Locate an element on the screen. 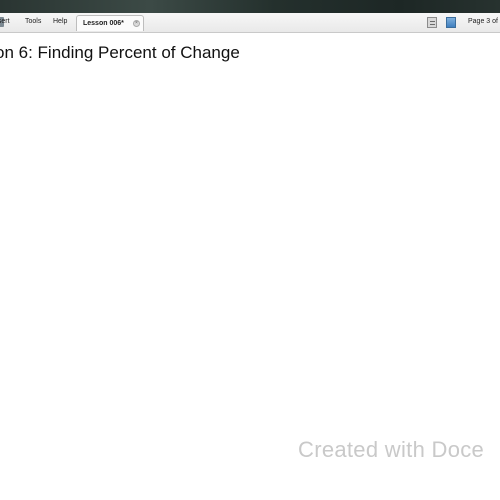  watermark: Created with Doce is located at coordinates (391, 449).